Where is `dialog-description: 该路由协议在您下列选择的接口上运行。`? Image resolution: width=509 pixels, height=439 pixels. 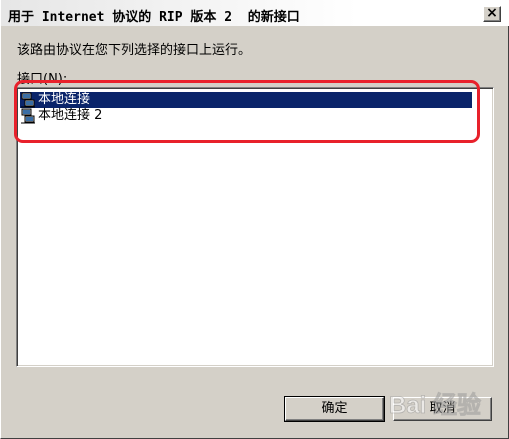 dialog-description: 该路由协议在您下列选择的接口上运行。 is located at coordinates (134, 50).